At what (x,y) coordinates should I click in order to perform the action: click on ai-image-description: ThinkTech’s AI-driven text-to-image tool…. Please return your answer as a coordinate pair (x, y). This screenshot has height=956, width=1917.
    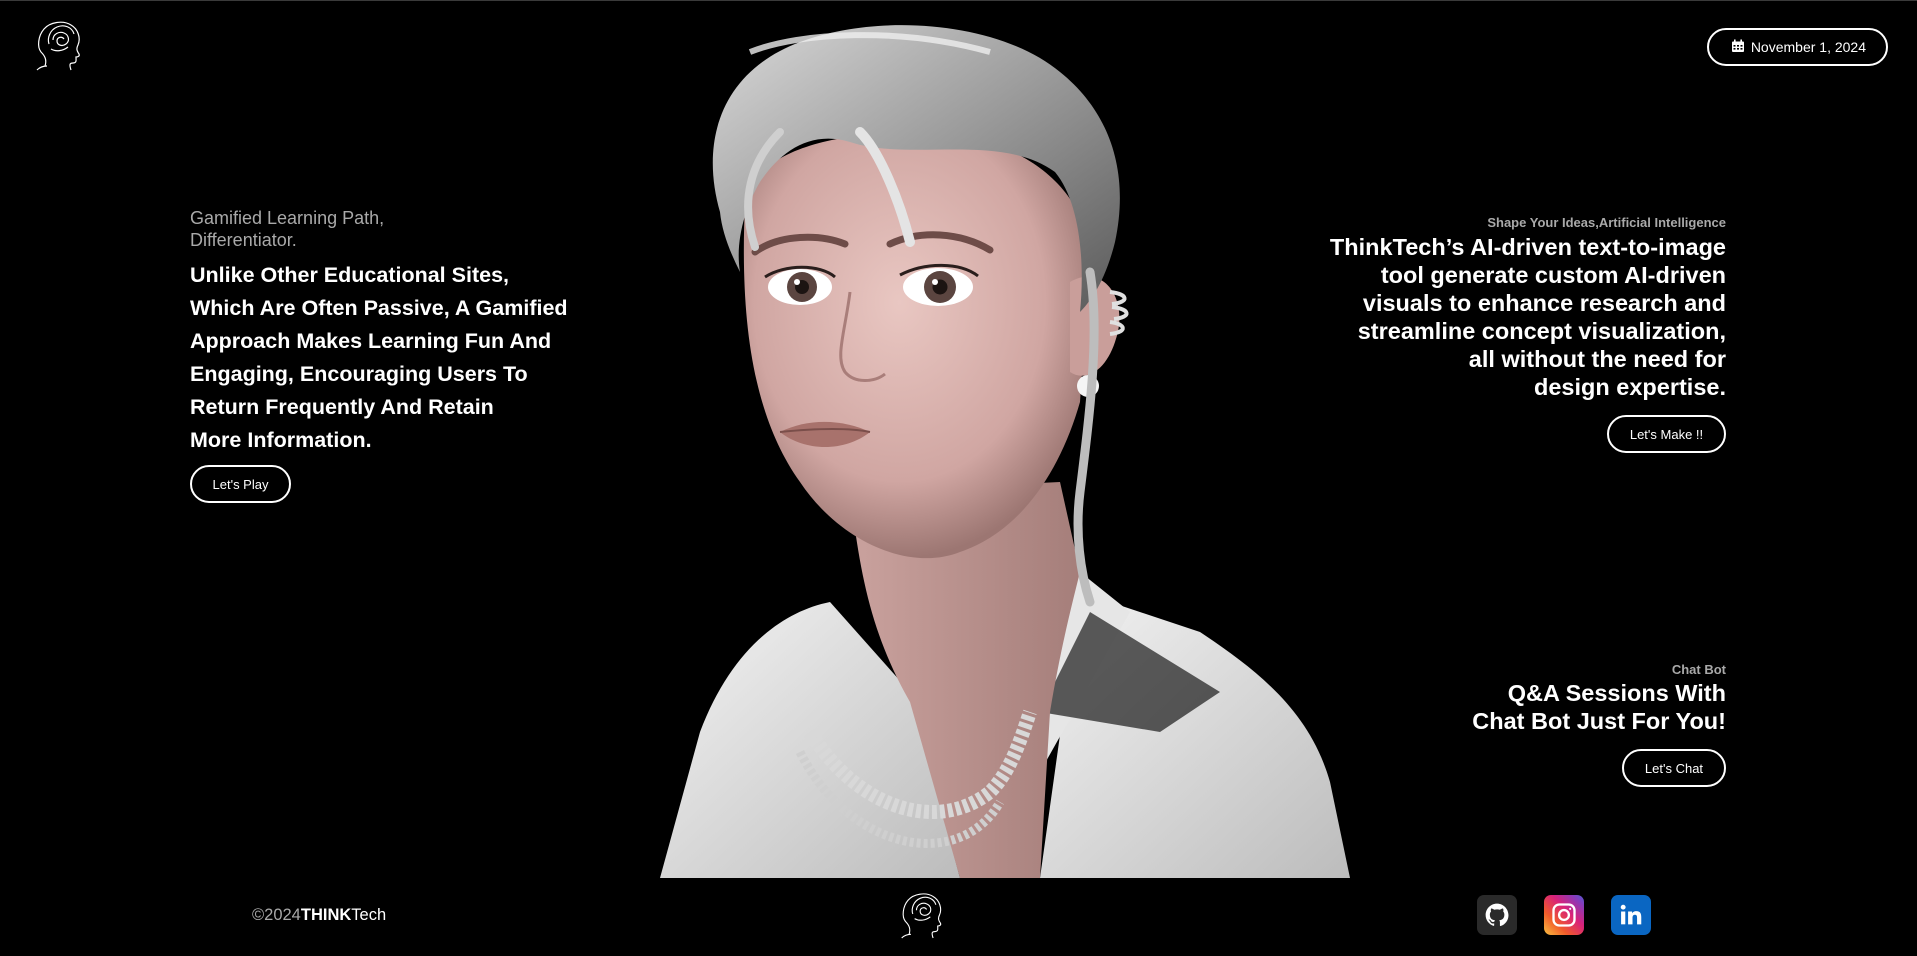
    Looking at the image, I should click on (1527, 317).